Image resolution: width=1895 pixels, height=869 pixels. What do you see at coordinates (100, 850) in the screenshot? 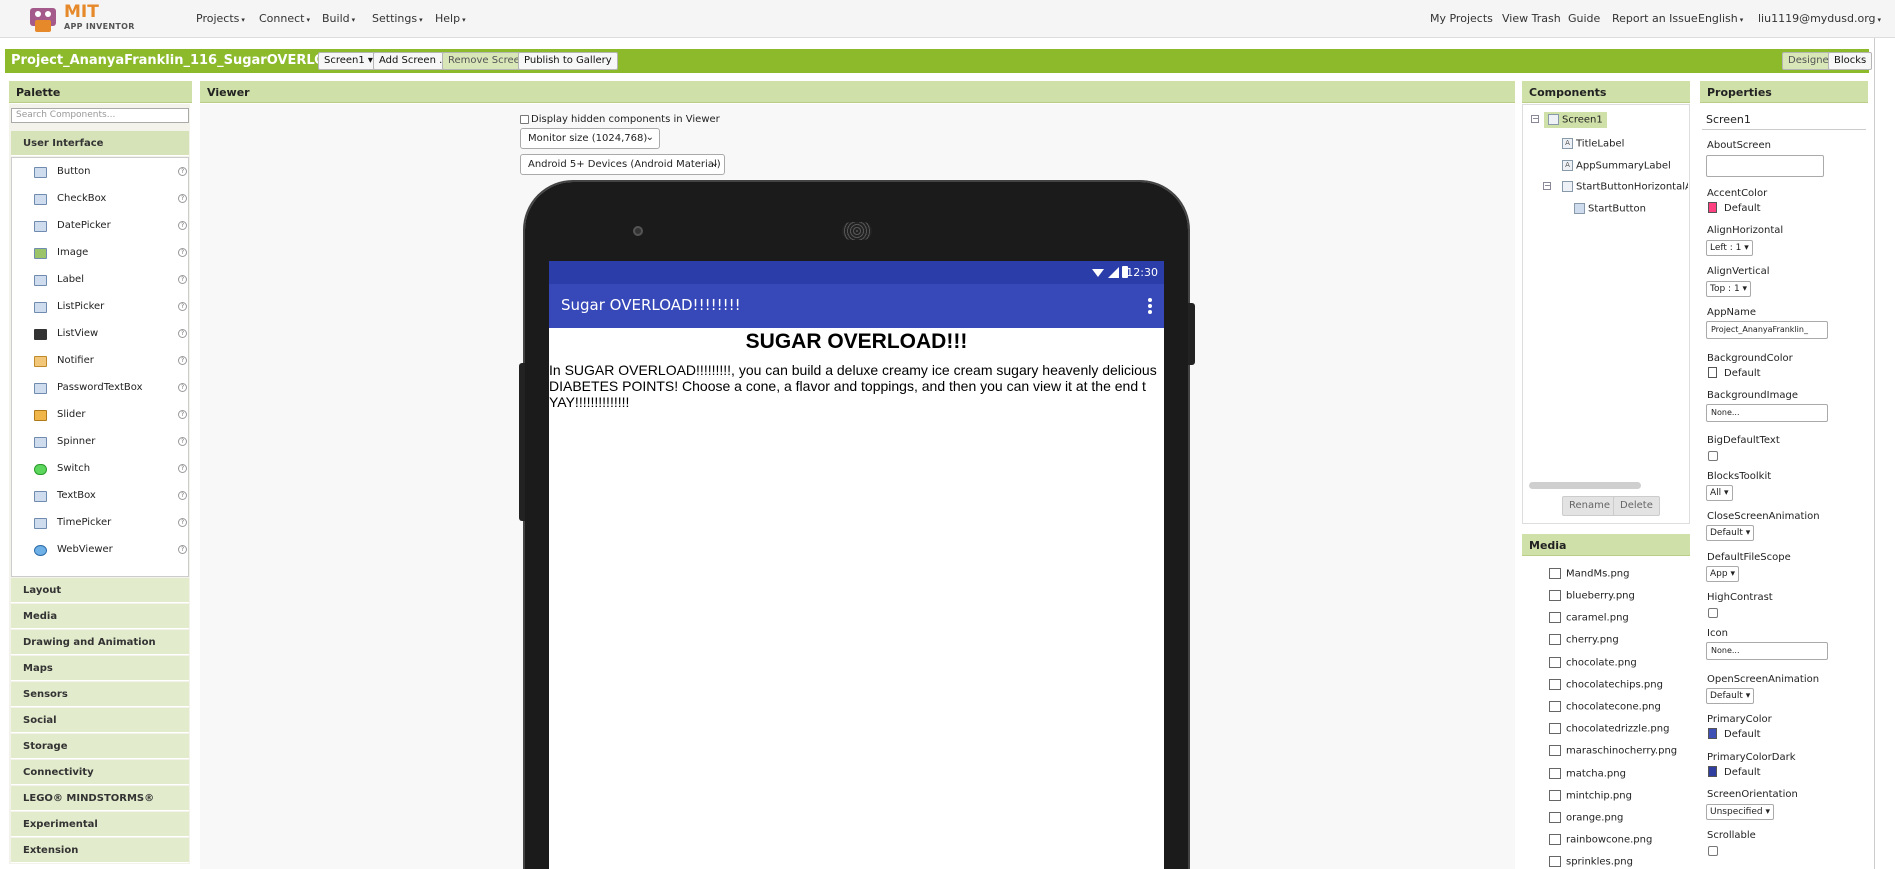
I see `category-extension: Extension` at bounding box center [100, 850].